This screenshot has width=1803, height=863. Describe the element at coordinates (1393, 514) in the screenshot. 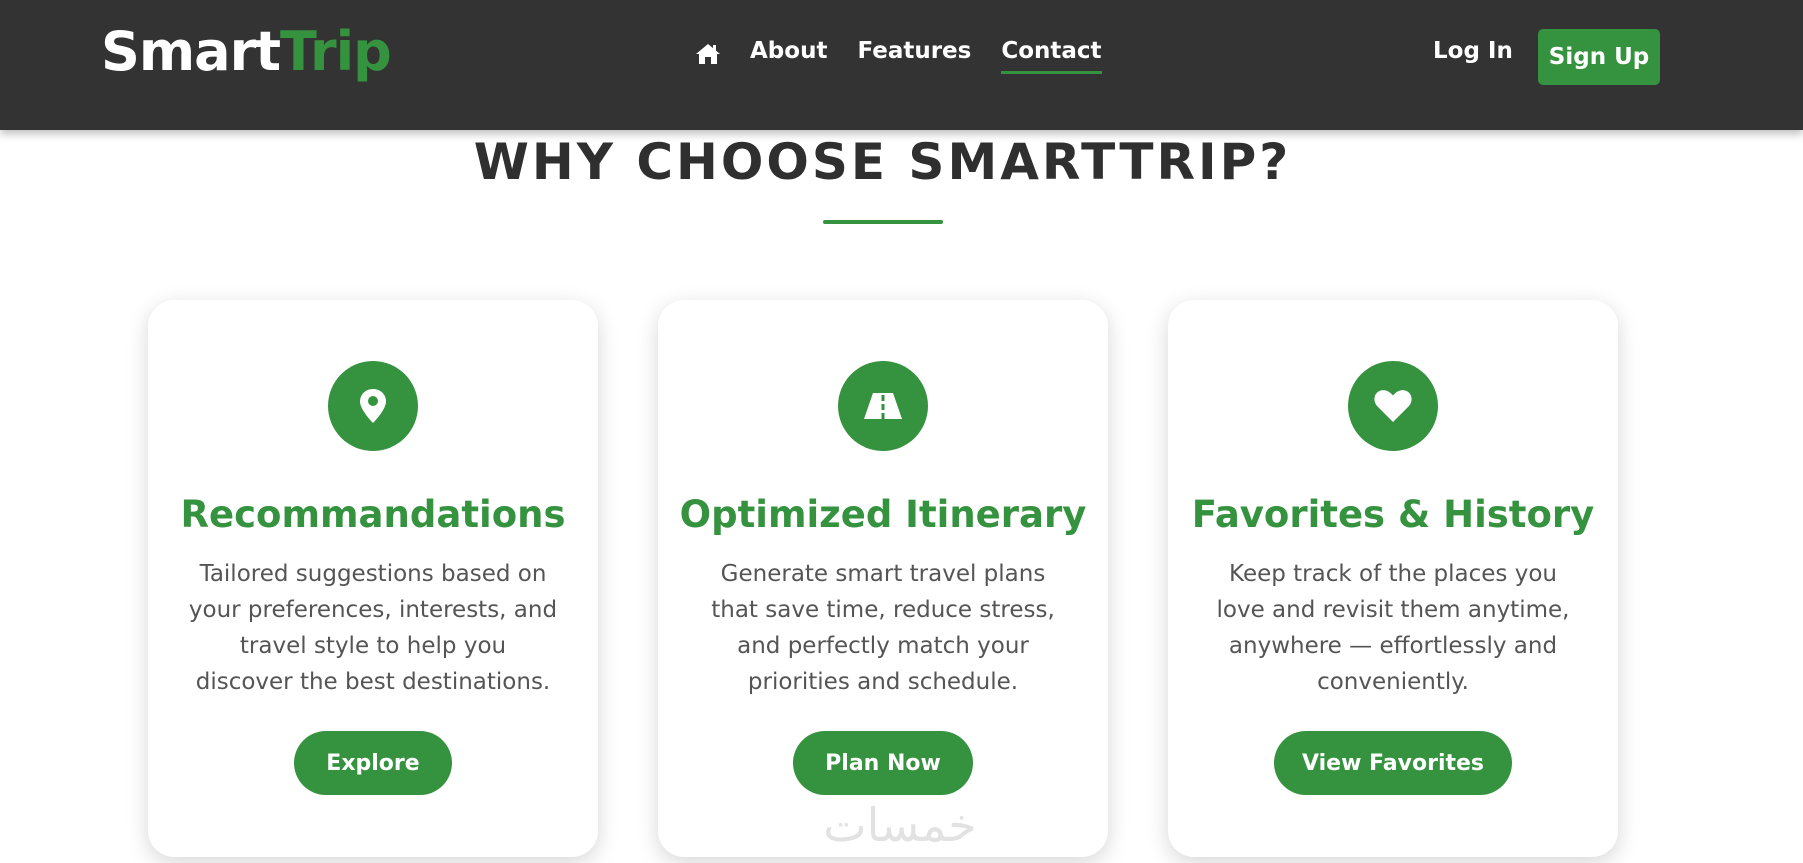

I see `card-title: Favorites & History` at that location.